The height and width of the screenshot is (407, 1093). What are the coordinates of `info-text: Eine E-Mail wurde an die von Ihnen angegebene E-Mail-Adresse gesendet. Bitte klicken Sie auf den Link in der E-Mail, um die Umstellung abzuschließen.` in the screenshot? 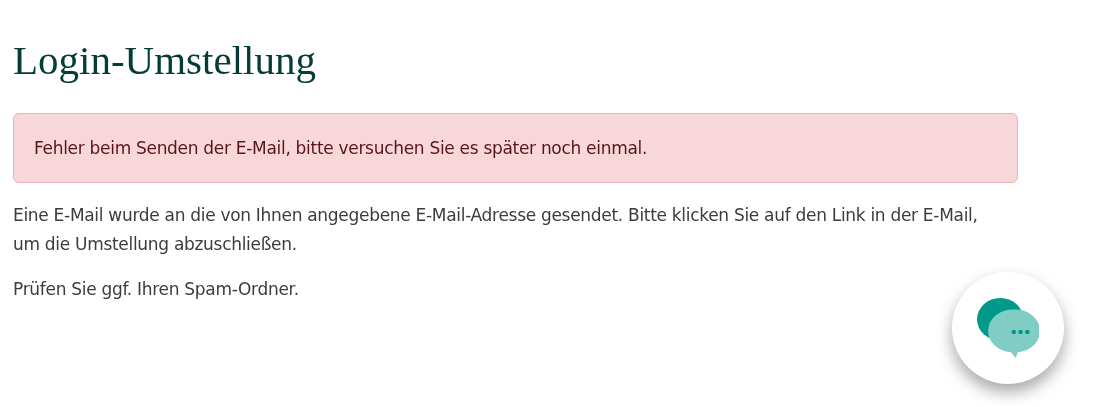 It's located at (496, 230).